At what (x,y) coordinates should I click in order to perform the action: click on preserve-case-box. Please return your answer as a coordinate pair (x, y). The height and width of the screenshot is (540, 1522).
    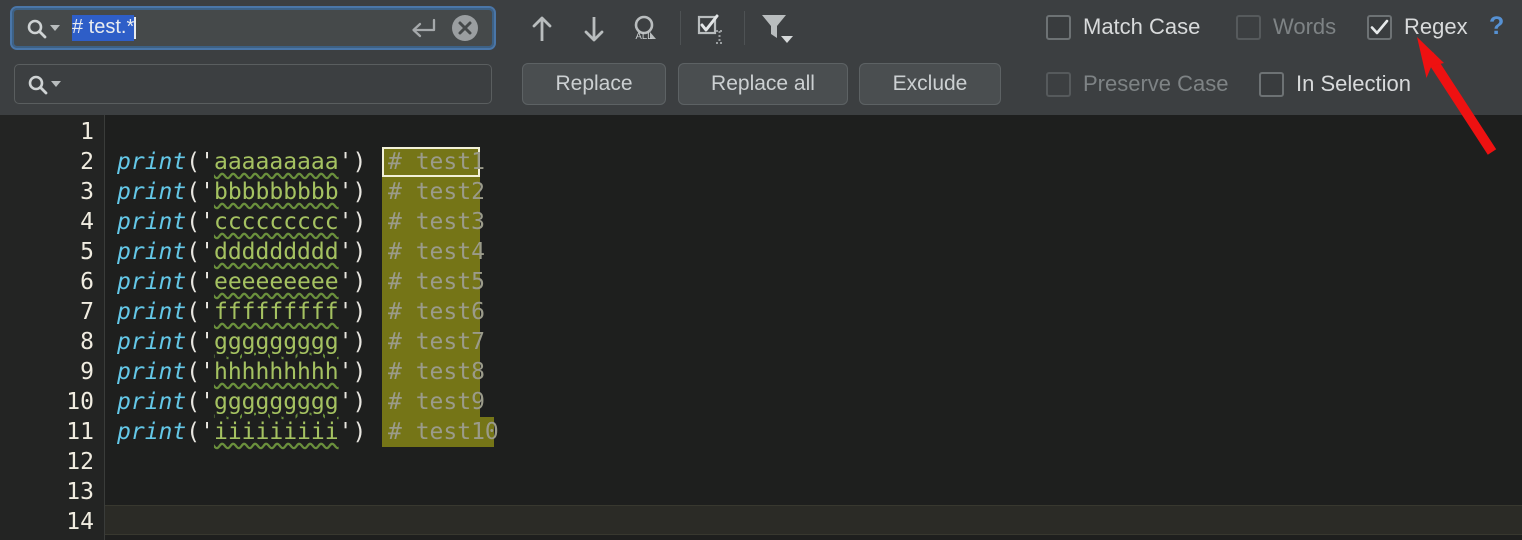
    Looking at the image, I should click on (1058, 84).